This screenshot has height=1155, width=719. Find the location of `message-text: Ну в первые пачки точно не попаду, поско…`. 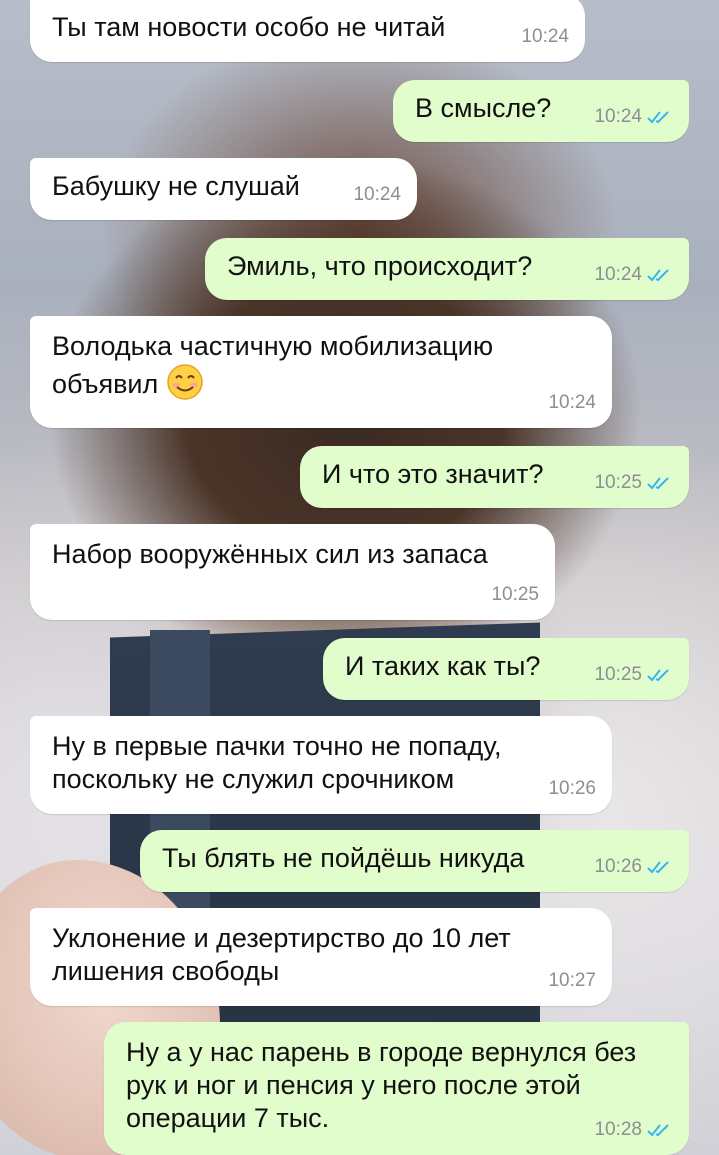

message-text: Ну в первые пачки точно не попаду, поско… is located at coordinates (281, 762).